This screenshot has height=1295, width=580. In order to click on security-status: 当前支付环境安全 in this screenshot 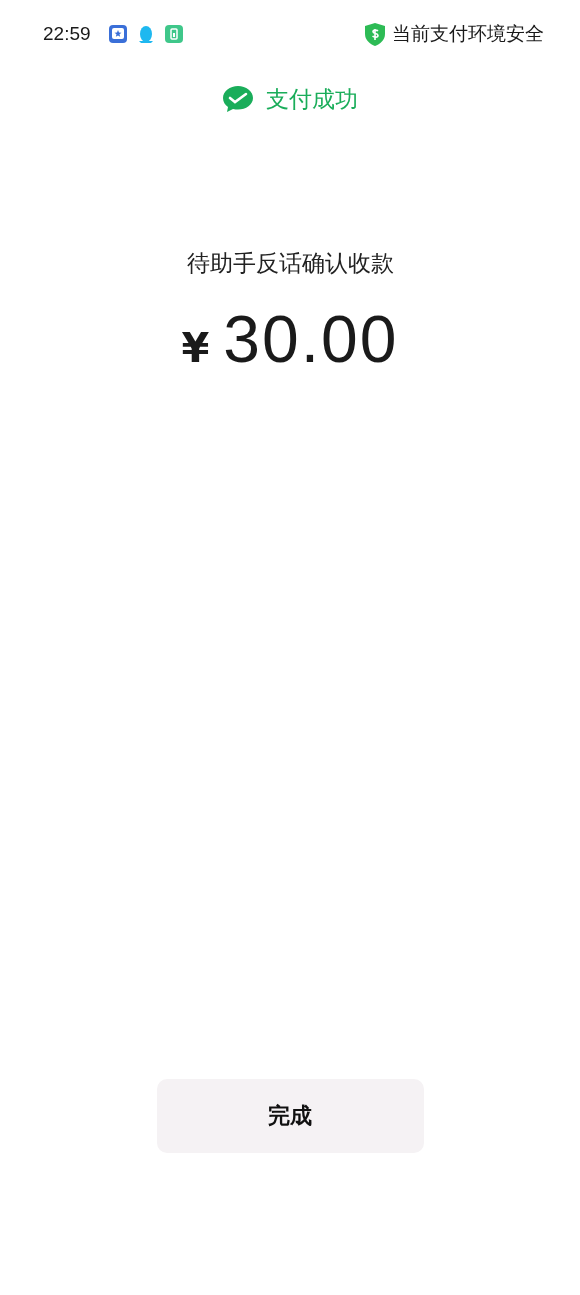, I will do `click(468, 33)`.